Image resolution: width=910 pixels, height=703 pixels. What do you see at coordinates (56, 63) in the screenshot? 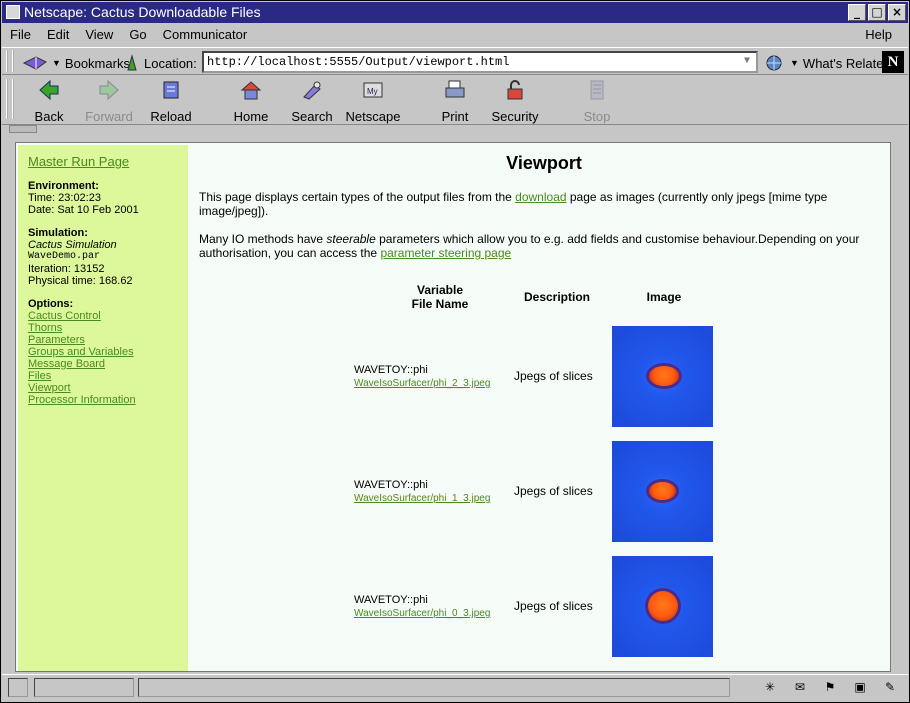
I see `dropdown-arrow-icon: ▼` at bounding box center [56, 63].